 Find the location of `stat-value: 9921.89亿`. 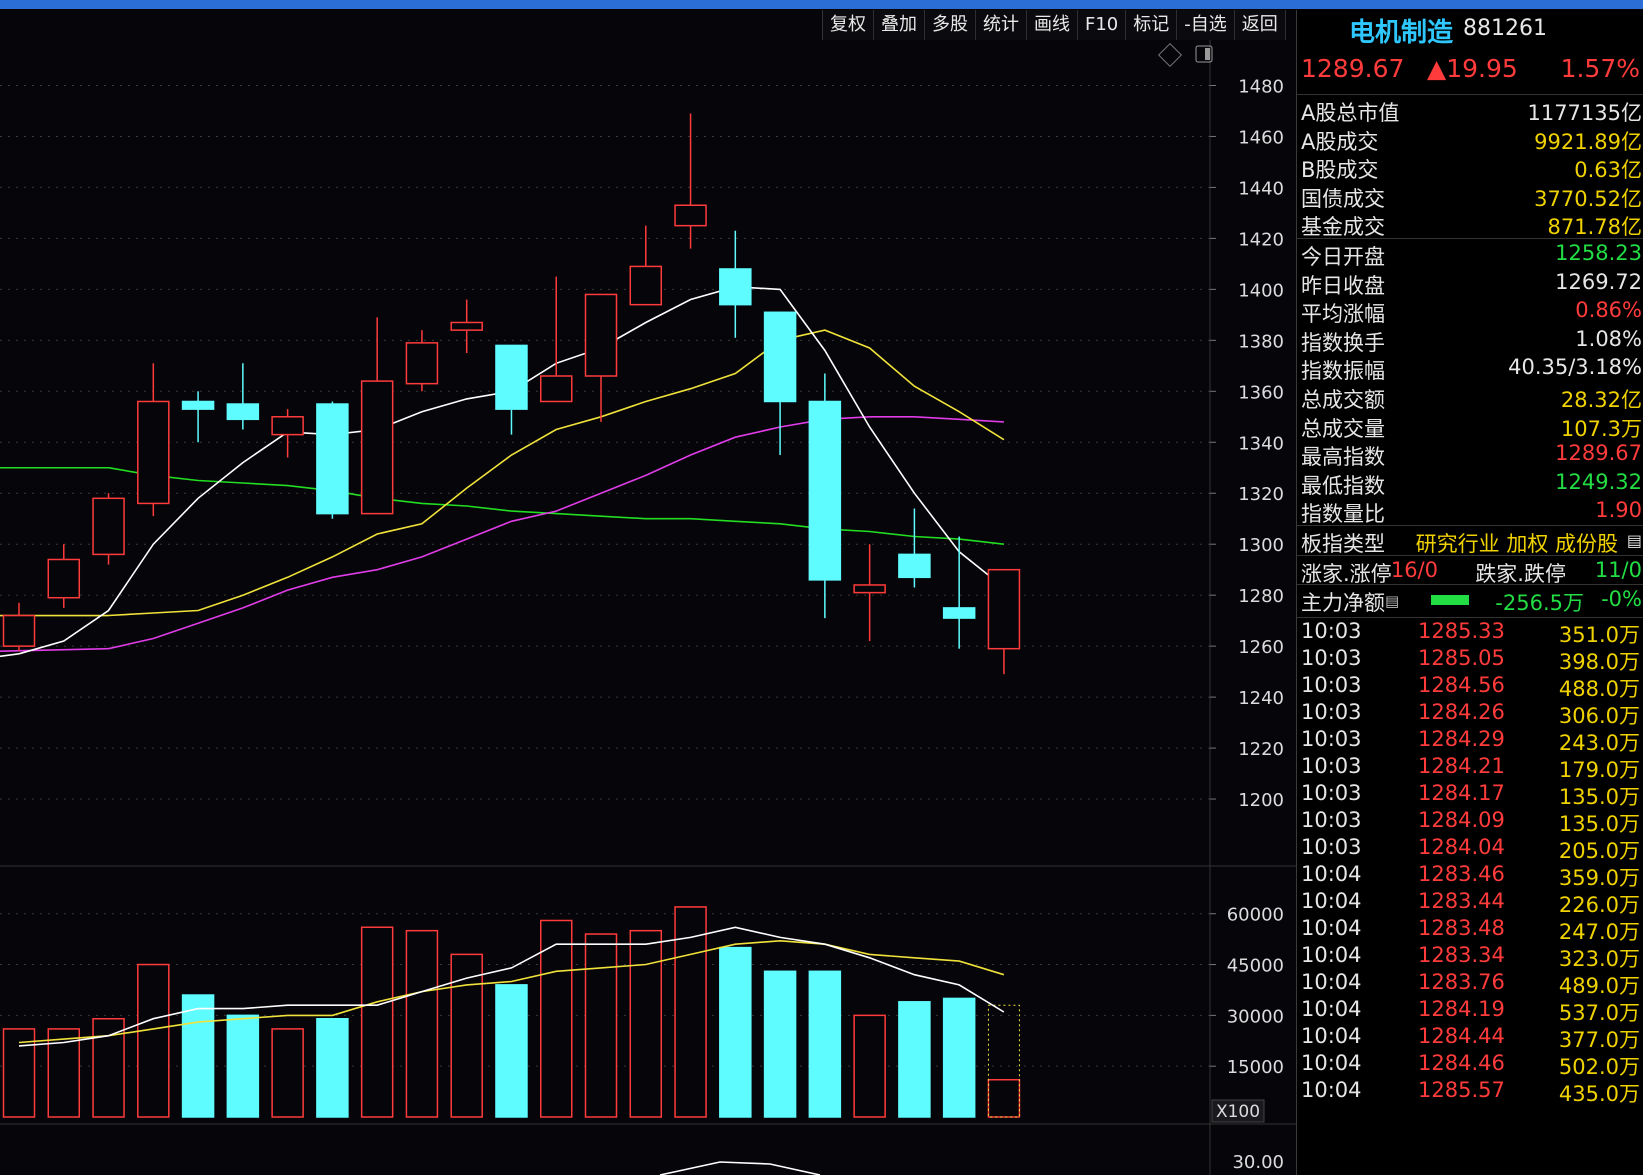

stat-value: 9921.89亿 is located at coordinates (1588, 141).